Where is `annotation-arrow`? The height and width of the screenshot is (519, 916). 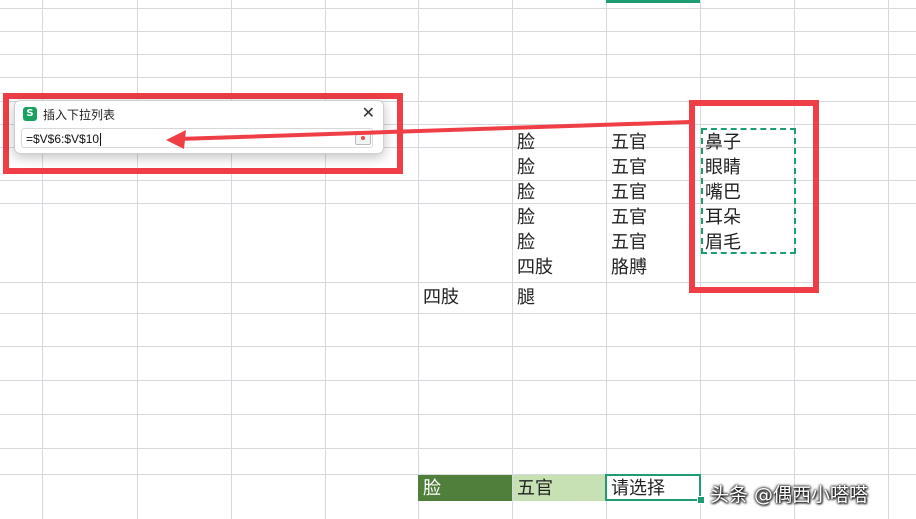
annotation-arrow is located at coordinates (429, 134).